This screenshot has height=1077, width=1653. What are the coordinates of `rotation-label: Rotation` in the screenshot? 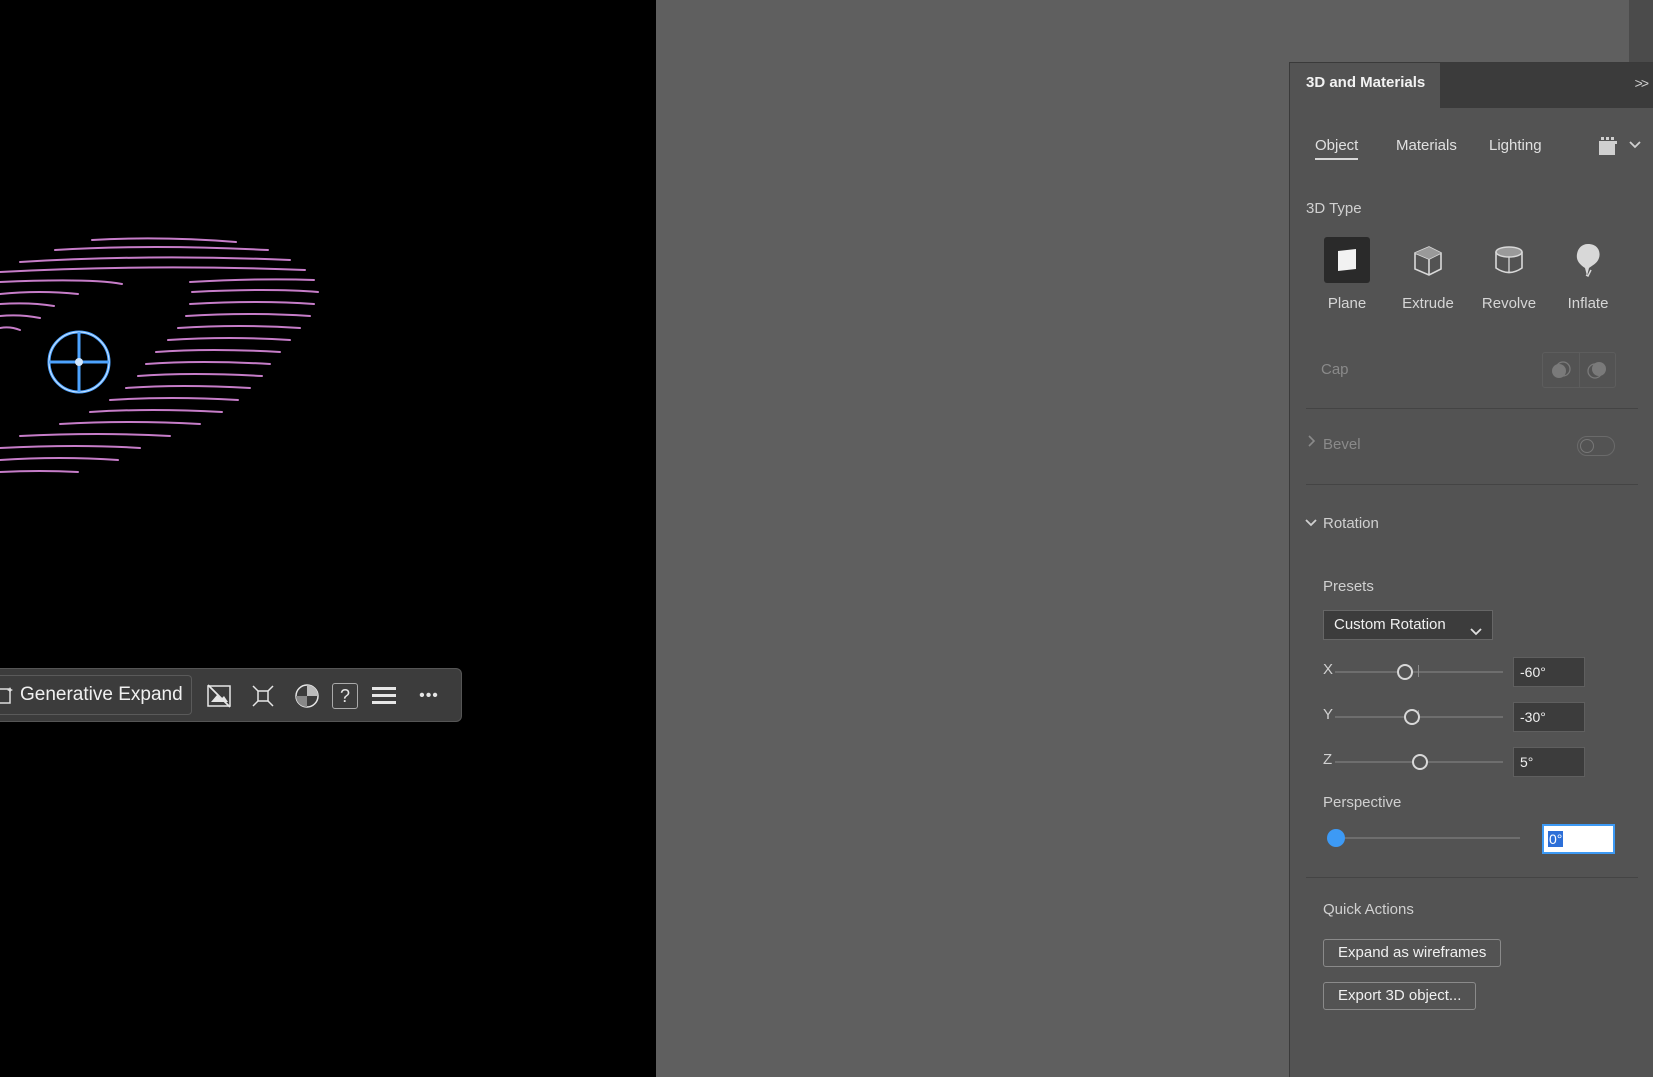 It's located at (1351, 523).